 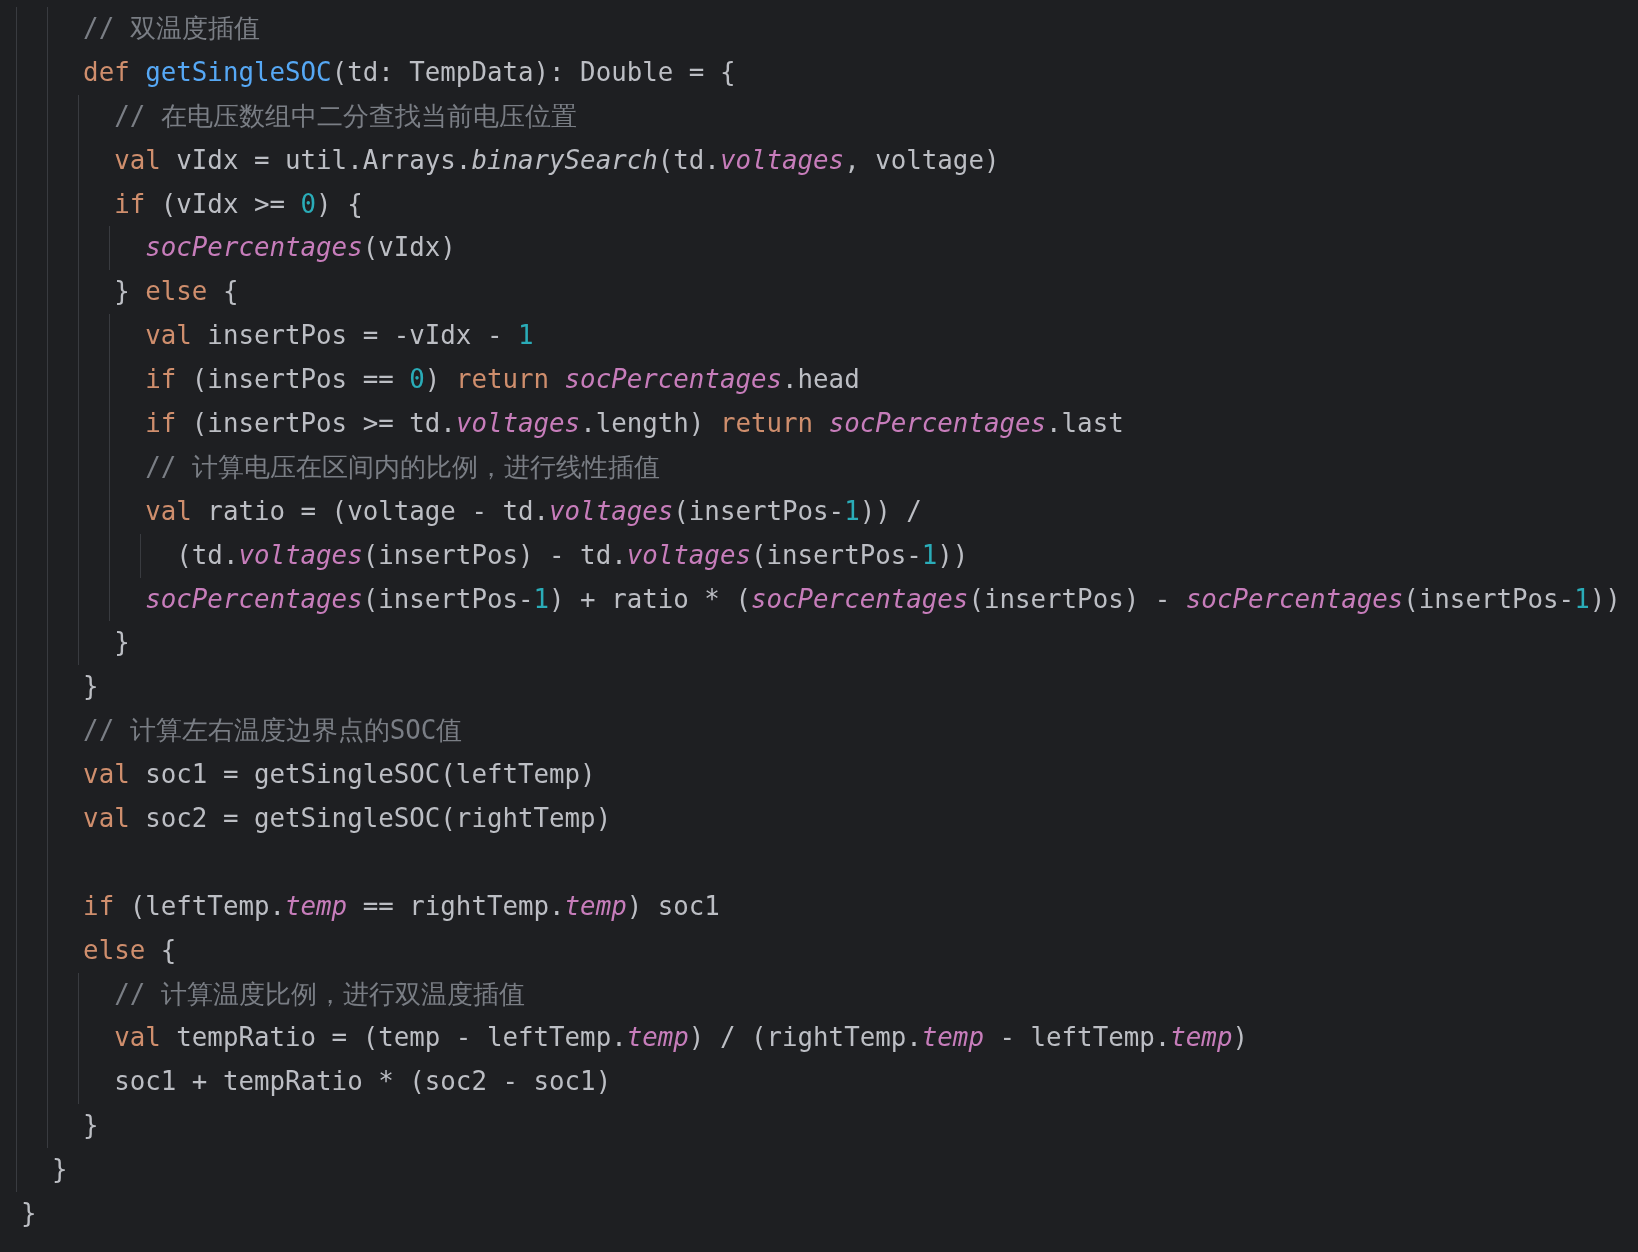 What do you see at coordinates (409, 71) in the screenshot?
I see `code-line: def getSingleSOC(td: TempData): Double = {` at bounding box center [409, 71].